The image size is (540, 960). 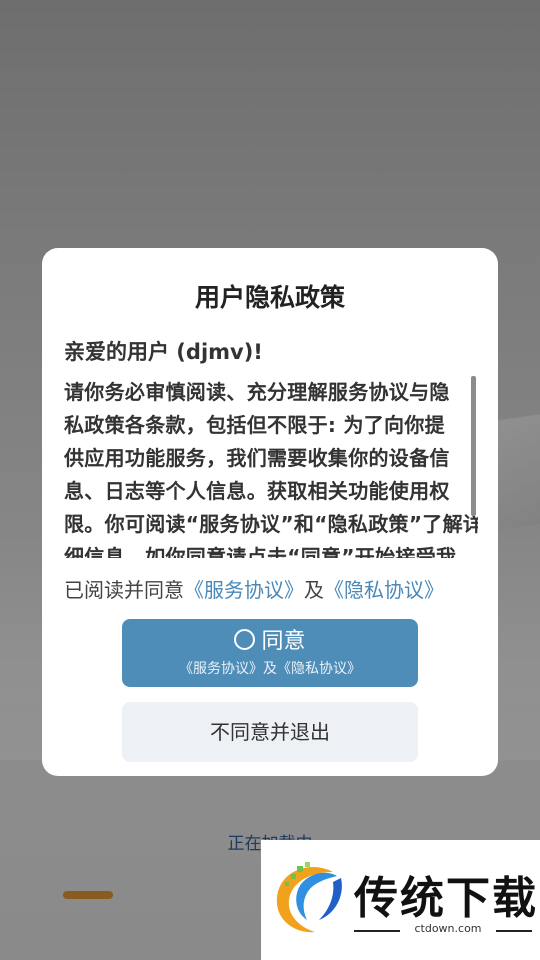 I want to click on greeting-text: 亲爱的用户 (djmv)!, so click(x=163, y=352).